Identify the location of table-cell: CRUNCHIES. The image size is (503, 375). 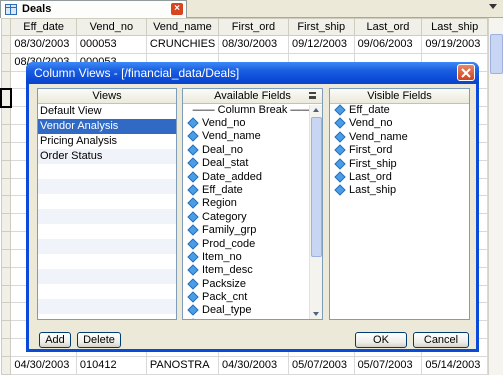
(182, 44).